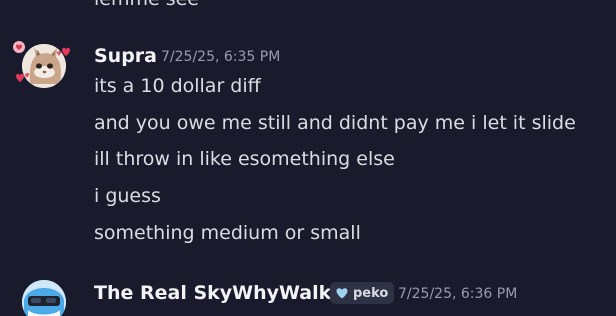 This screenshot has width=616, height=316. What do you see at coordinates (127, 196) in the screenshot?
I see `message-text: i guess` at bounding box center [127, 196].